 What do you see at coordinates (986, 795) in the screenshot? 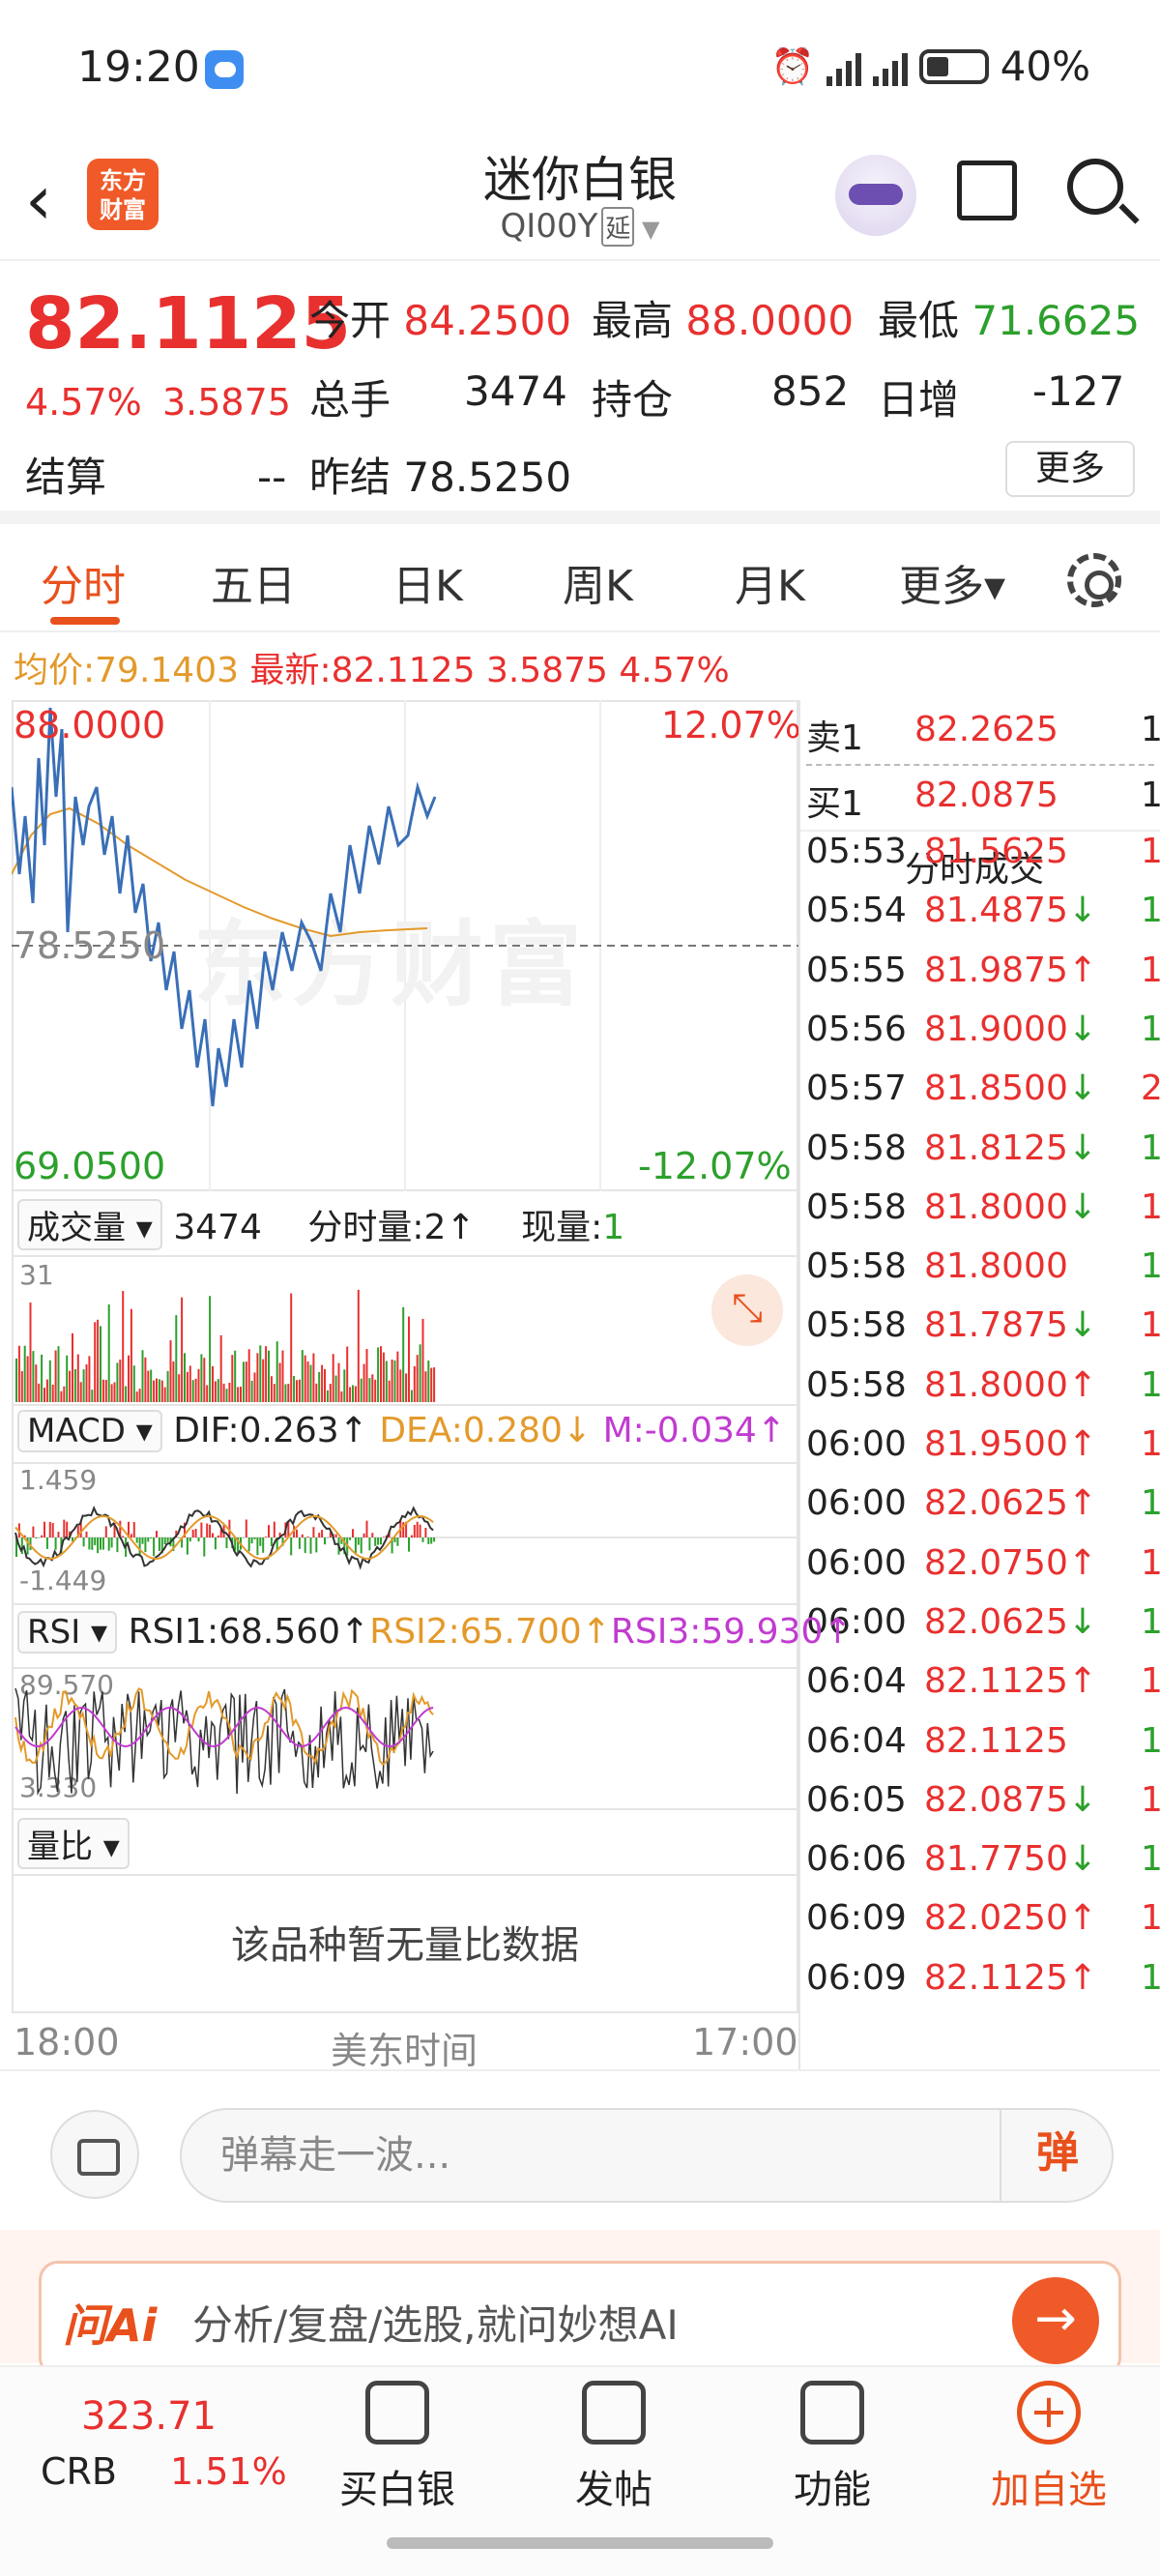
I see `bid-price: 82.0875` at bounding box center [986, 795].